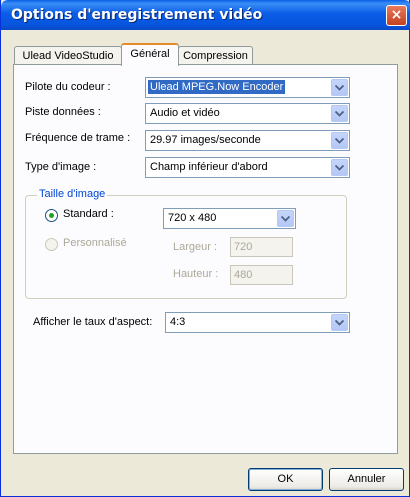 This screenshot has height=497, width=410. I want to click on close-button: ×, so click(396, 15).